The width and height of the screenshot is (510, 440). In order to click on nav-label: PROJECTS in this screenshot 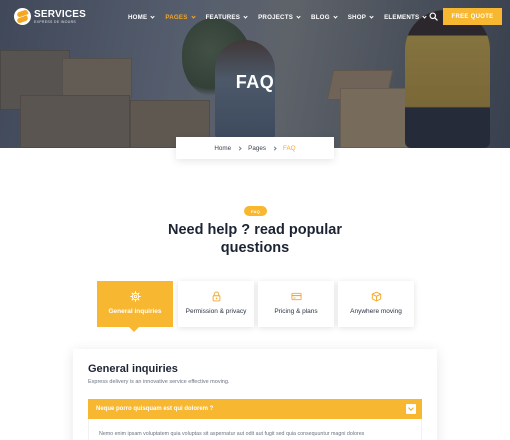, I will do `click(276, 17)`.